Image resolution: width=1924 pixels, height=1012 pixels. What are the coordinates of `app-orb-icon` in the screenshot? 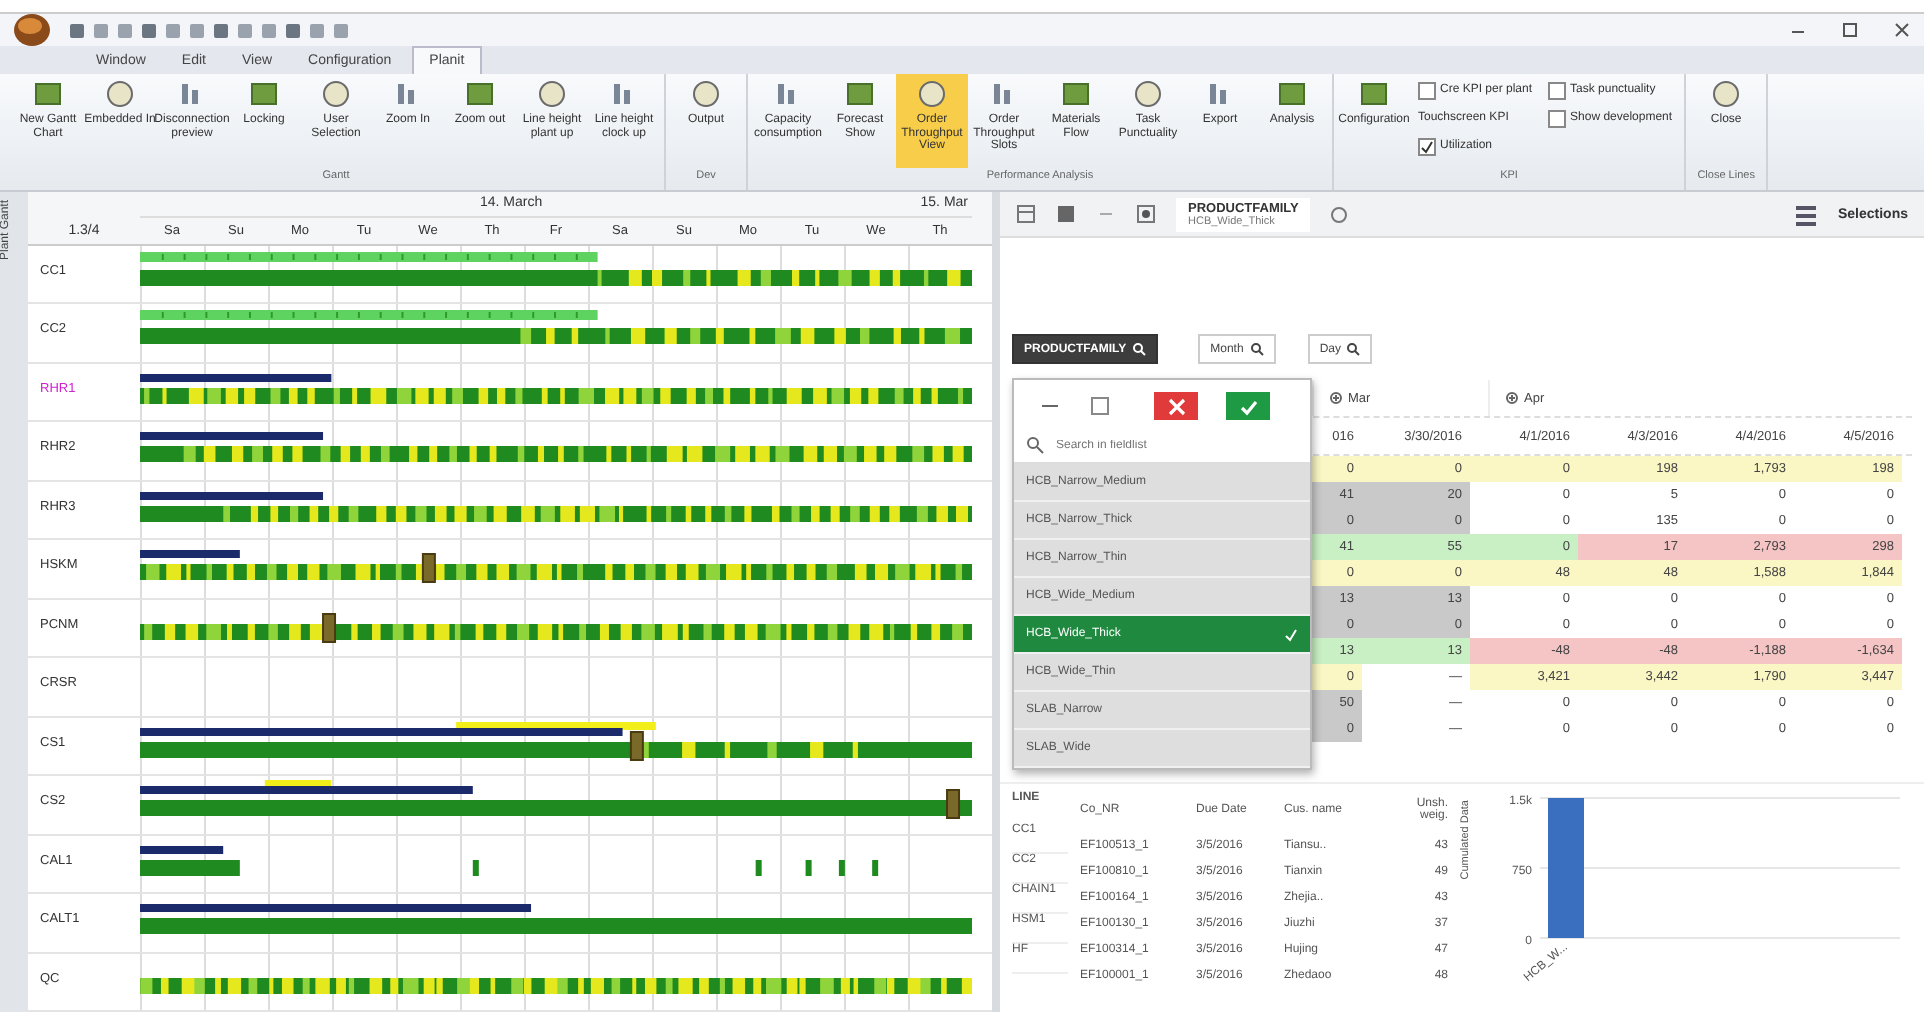 It's located at (32, 30).